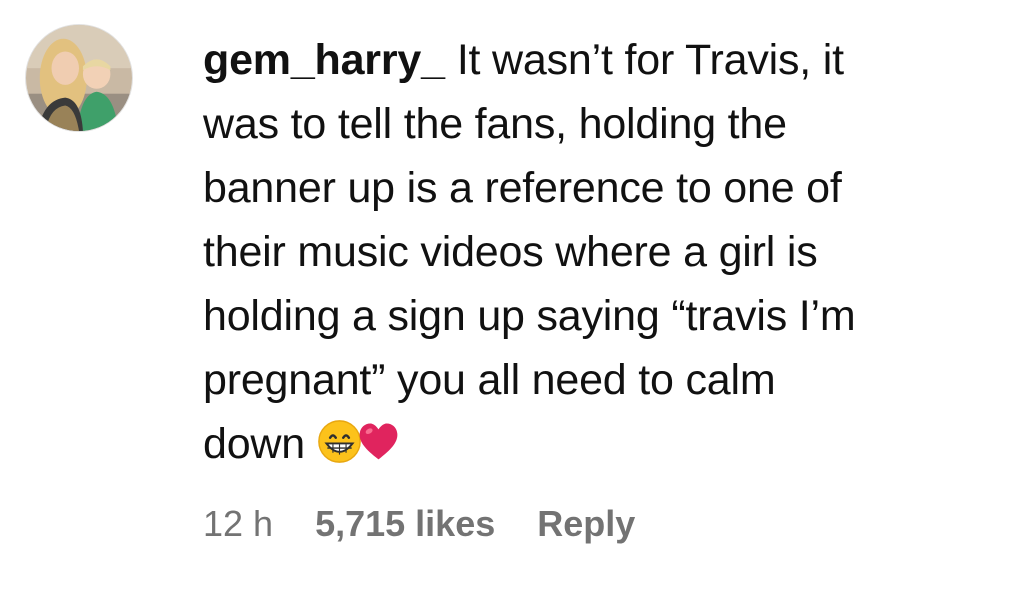 The image size is (1024, 589). I want to click on reply-button: Reply, so click(586, 523).